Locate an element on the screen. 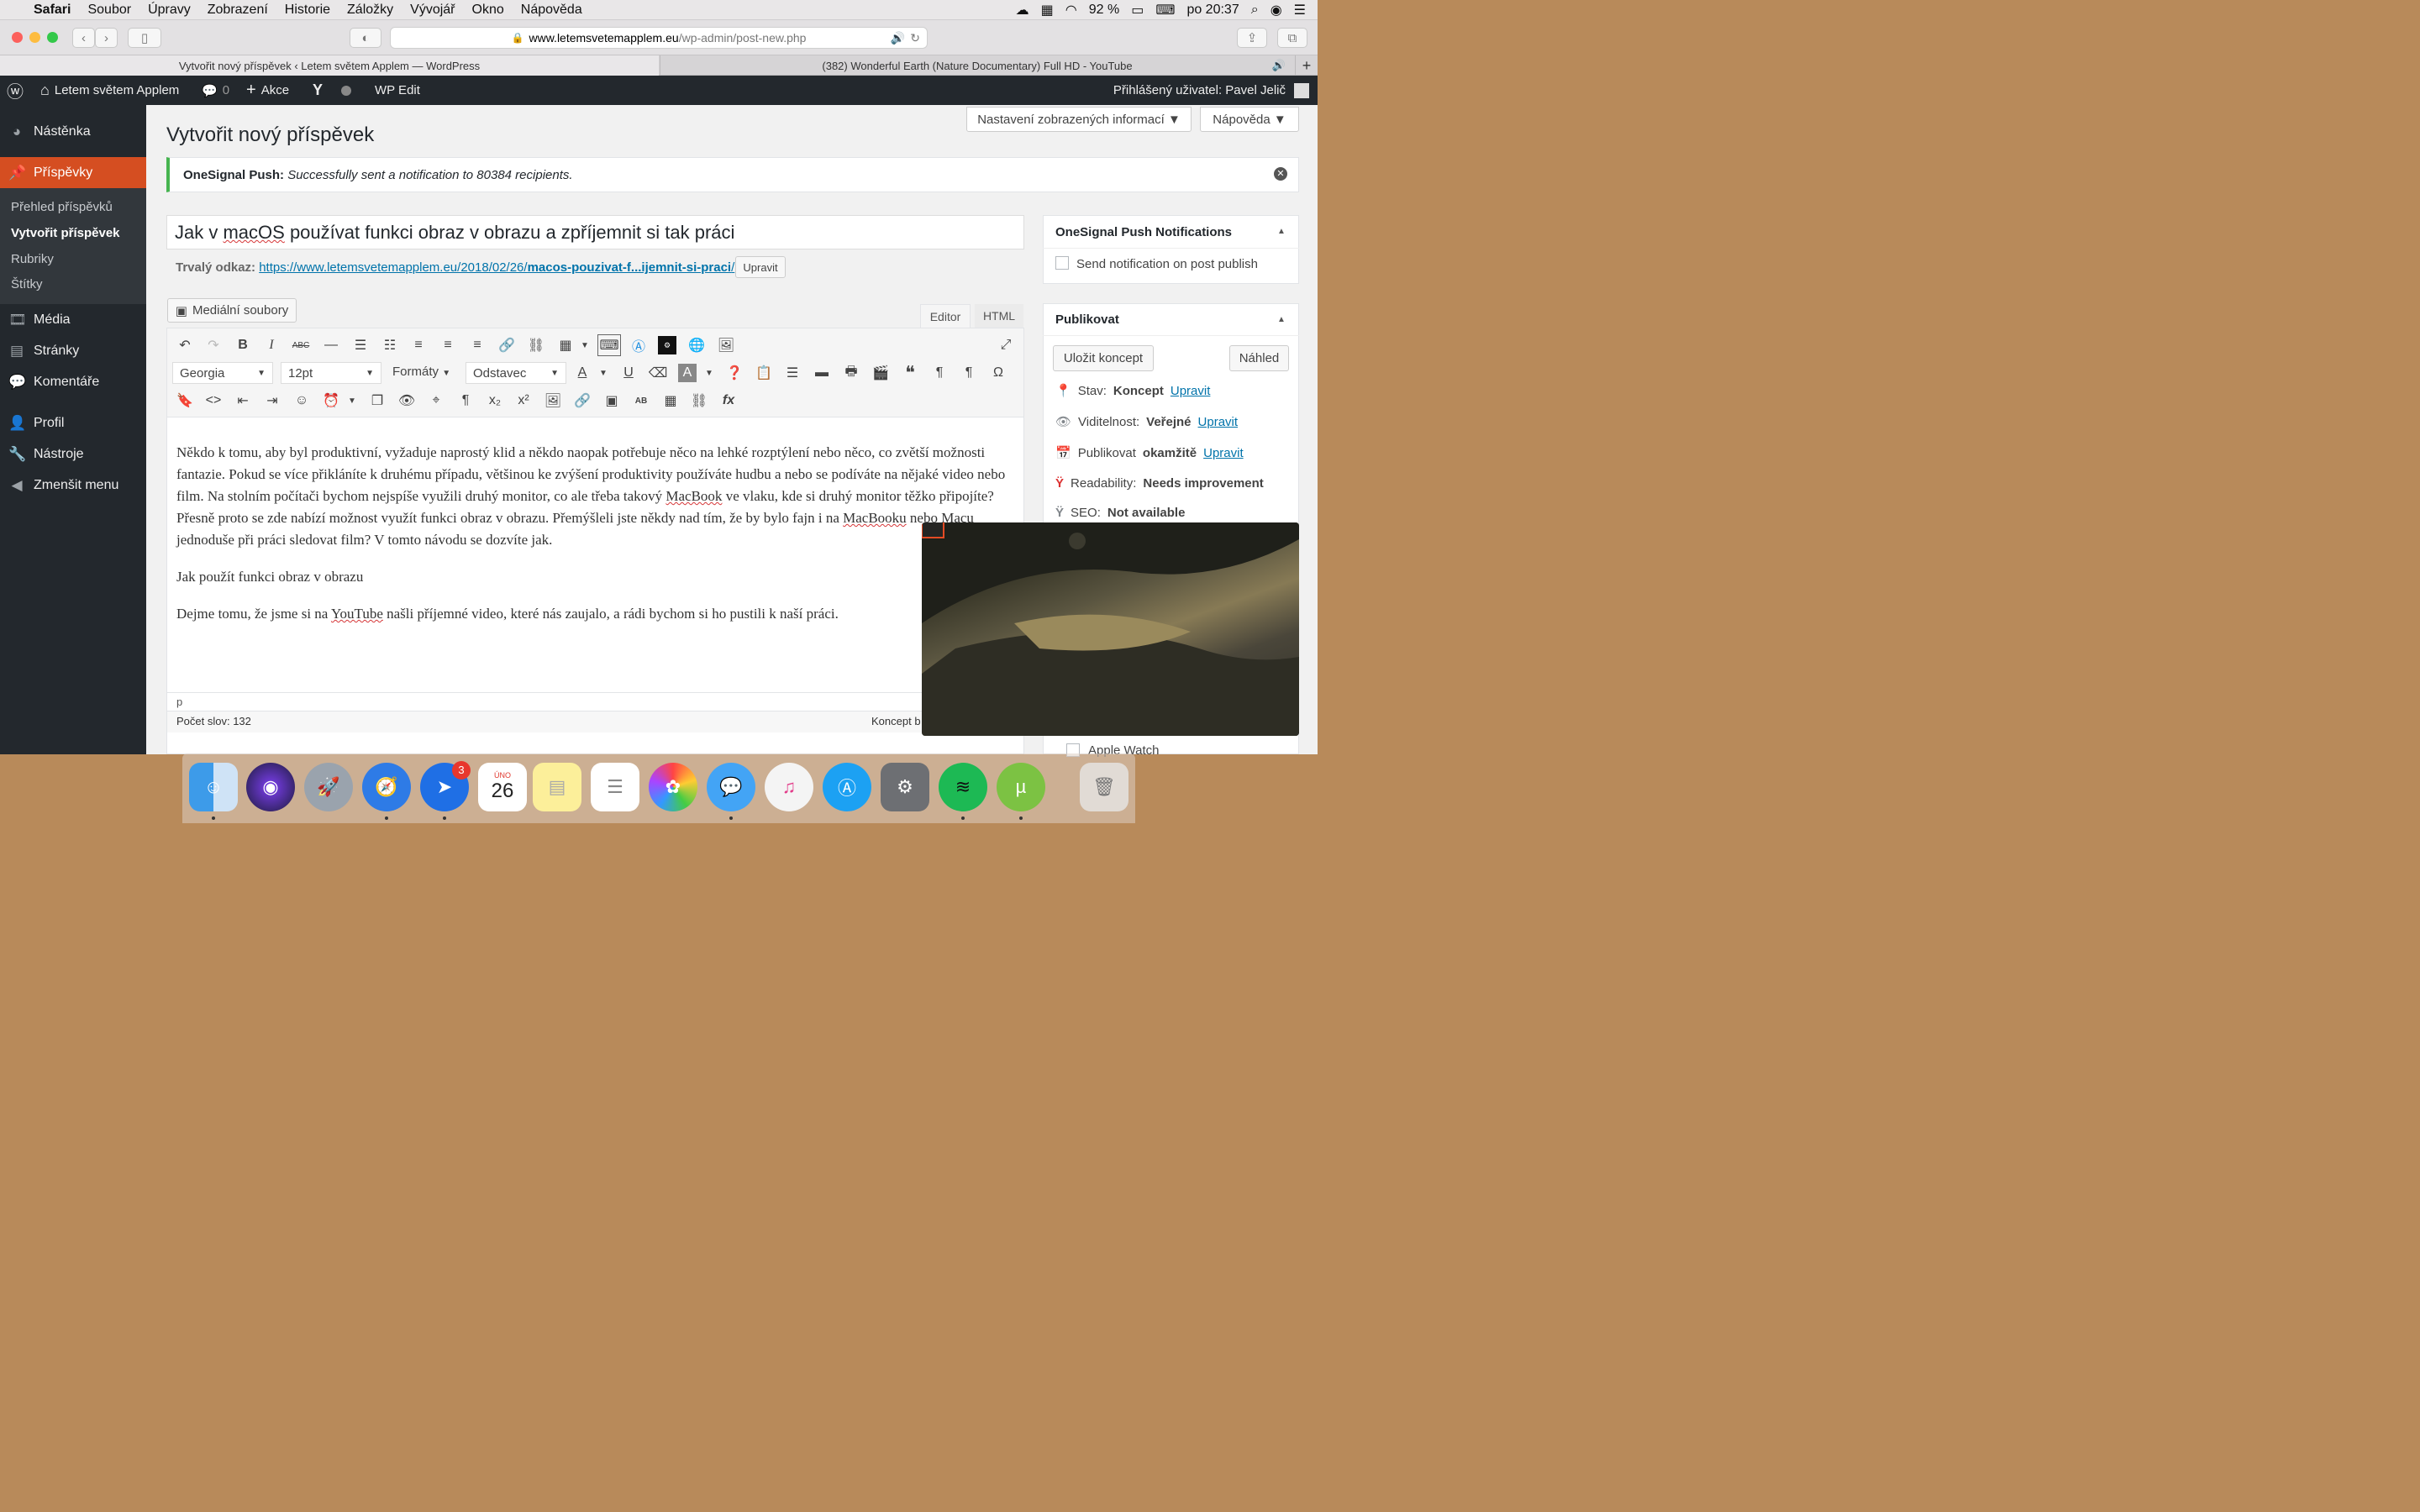 Image resolution: width=2420 pixels, height=1512 pixels. edit-visibility-link: Upravit is located at coordinates (1218, 422).